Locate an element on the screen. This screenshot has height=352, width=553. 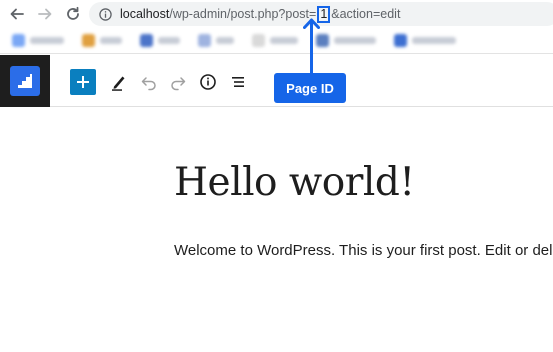
add-block-icon is located at coordinates (83, 82).